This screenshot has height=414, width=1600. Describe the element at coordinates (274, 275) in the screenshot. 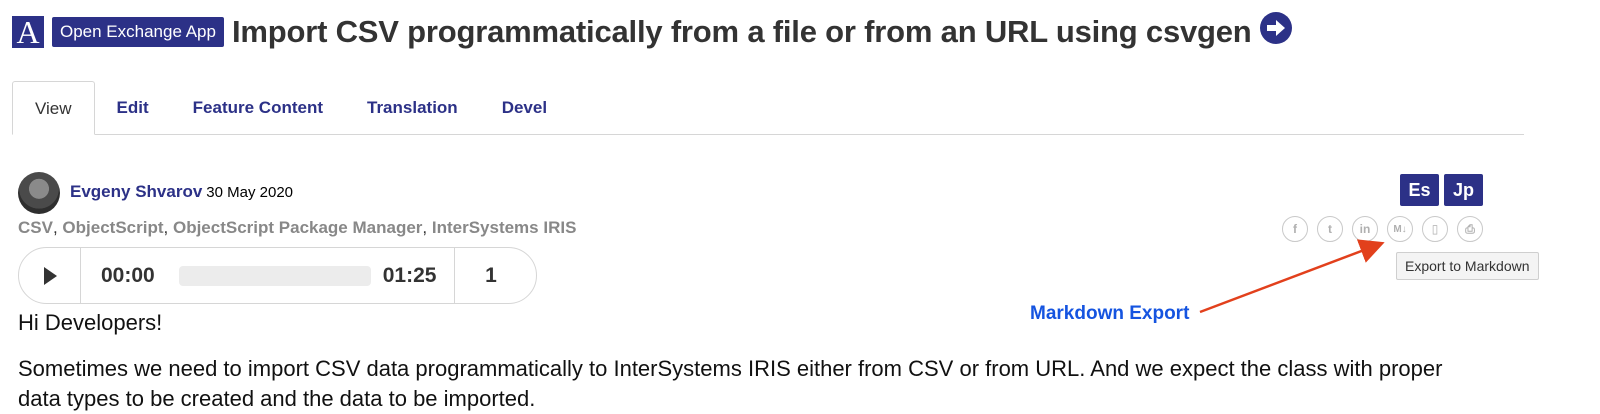

I see `progress-bar` at that location.